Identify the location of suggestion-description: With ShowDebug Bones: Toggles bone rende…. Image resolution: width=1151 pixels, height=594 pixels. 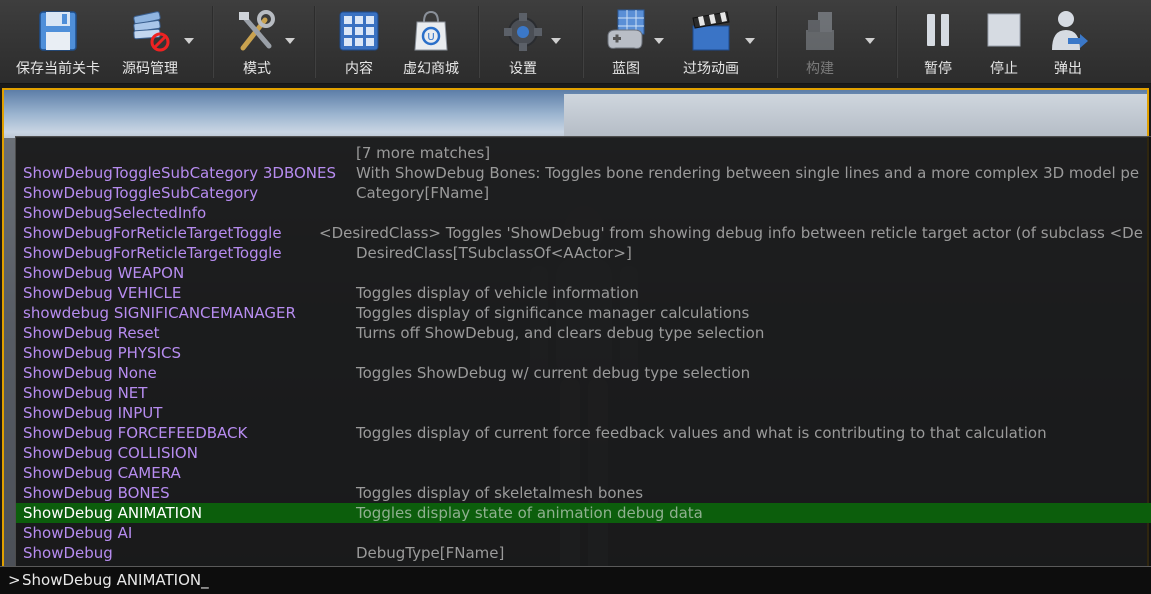
(748, 173).